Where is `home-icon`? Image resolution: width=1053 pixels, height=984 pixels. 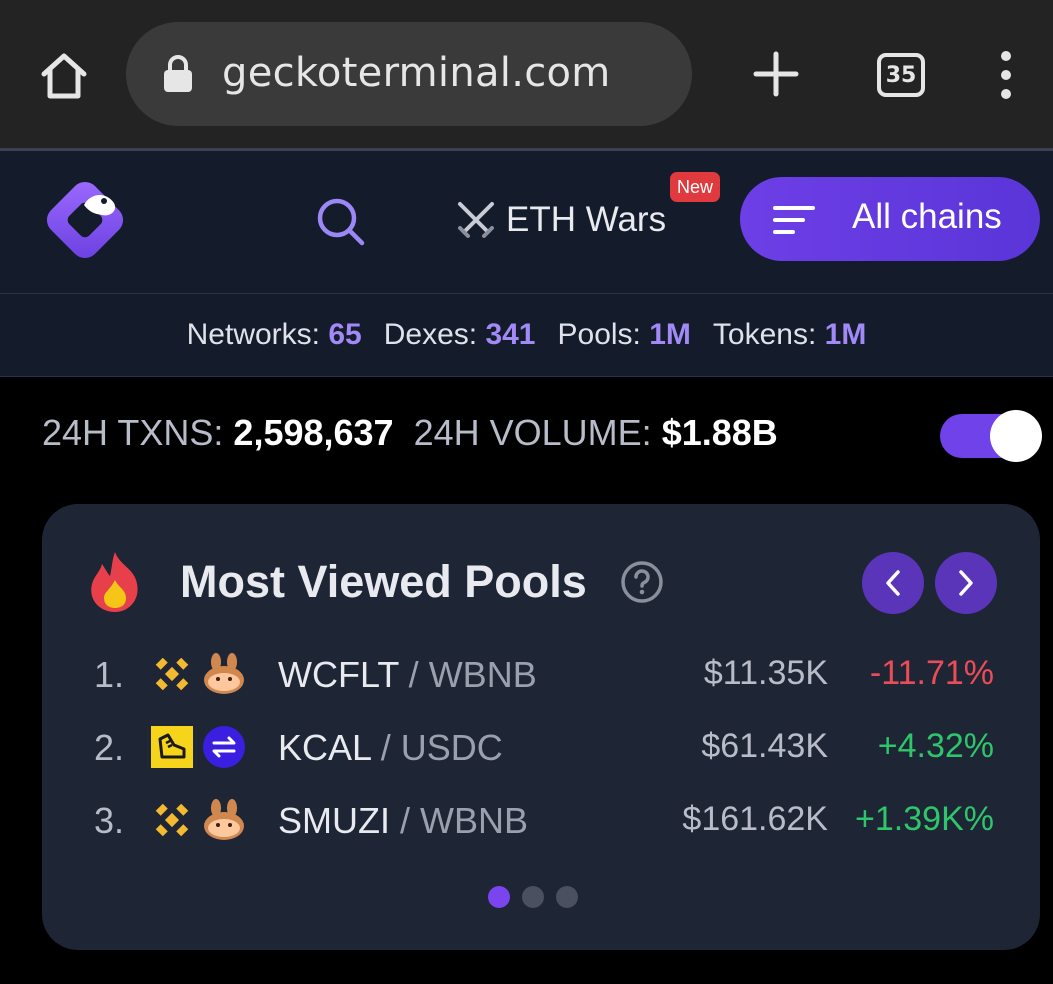
home-icon is located at coordinates (64, 76).